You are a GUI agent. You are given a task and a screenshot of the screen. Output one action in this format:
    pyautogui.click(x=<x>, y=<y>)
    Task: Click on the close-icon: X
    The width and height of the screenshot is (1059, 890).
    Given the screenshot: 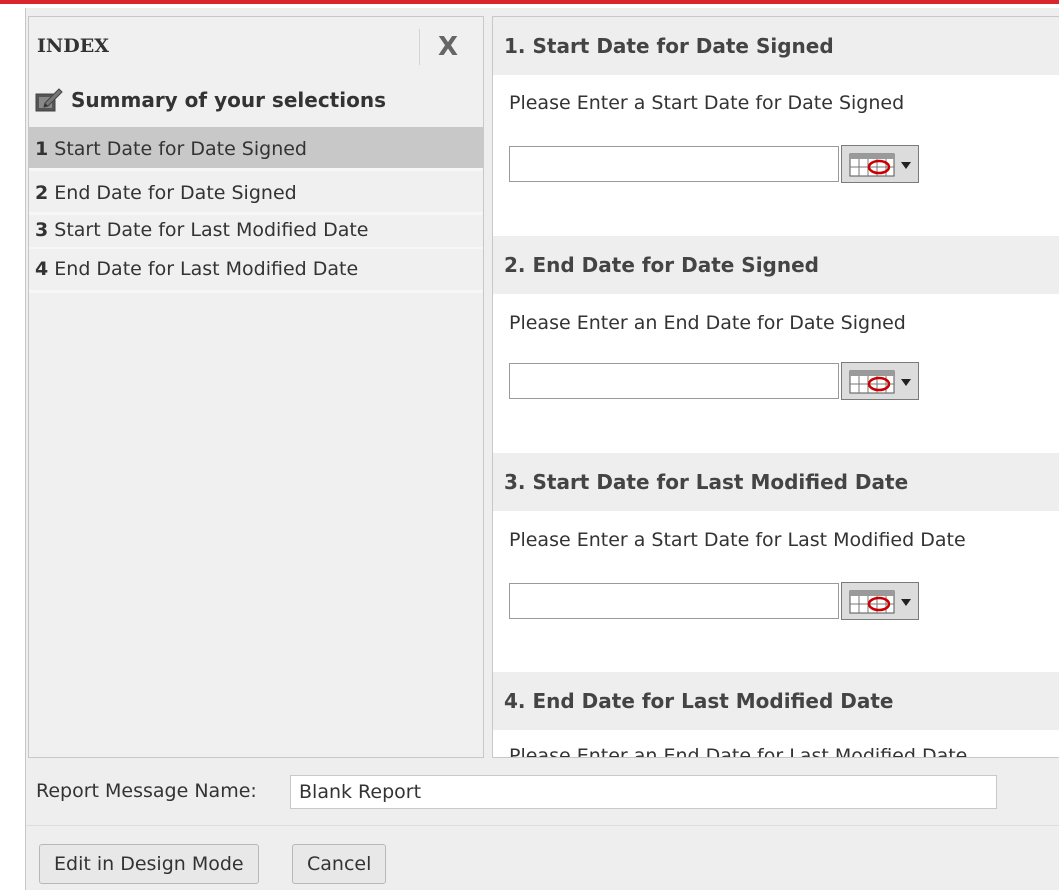 What is the action you would take?
    pyautogui.click(x=448, y=47)
    